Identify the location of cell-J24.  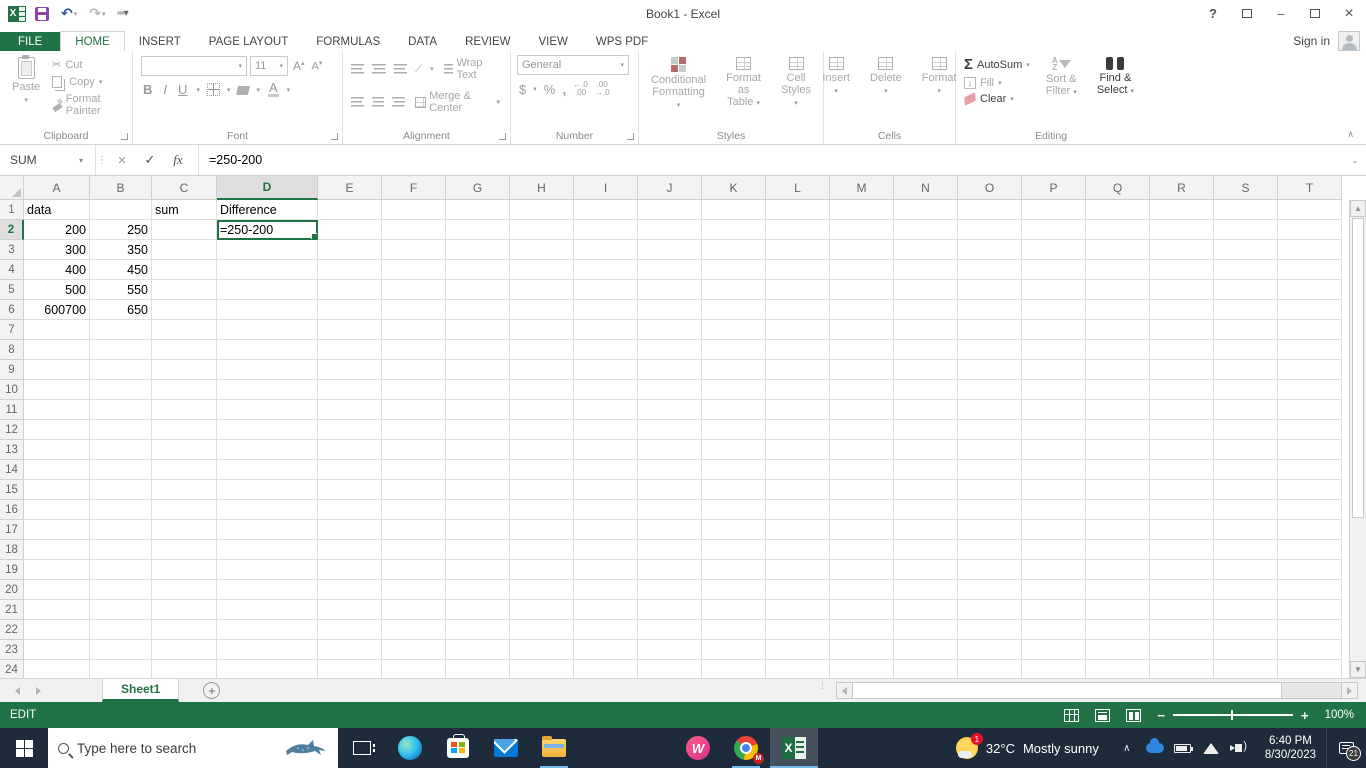
(670, 669).